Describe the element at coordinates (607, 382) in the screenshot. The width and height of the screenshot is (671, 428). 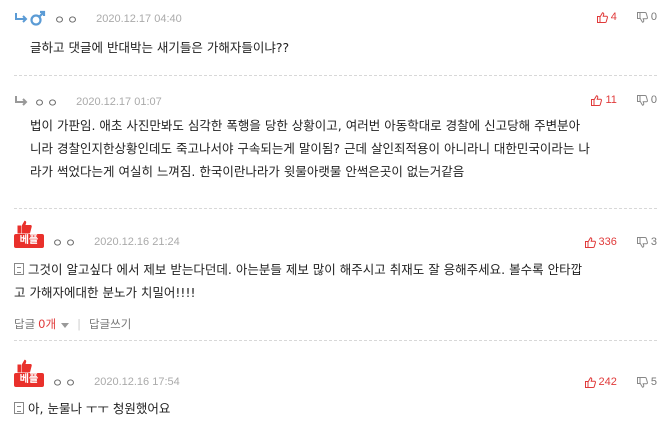
I see `upvote-count: 242` at that location.